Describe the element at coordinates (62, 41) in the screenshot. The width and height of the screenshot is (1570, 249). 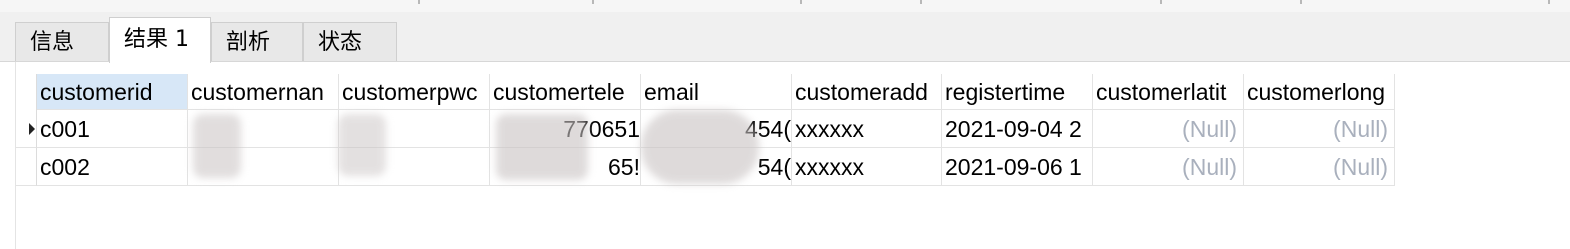
I see `tab-info: 信息` at that location.